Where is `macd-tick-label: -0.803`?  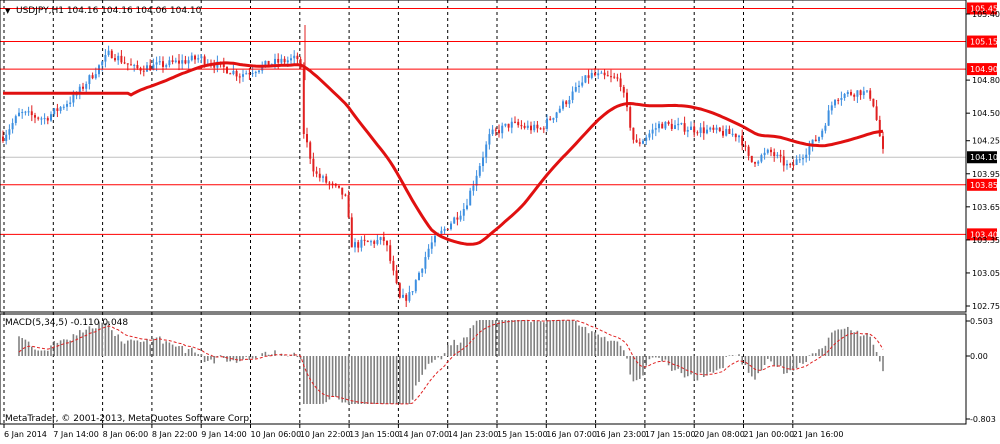
macd-tick-label: -0.803 is located at coordinates (983, 419).